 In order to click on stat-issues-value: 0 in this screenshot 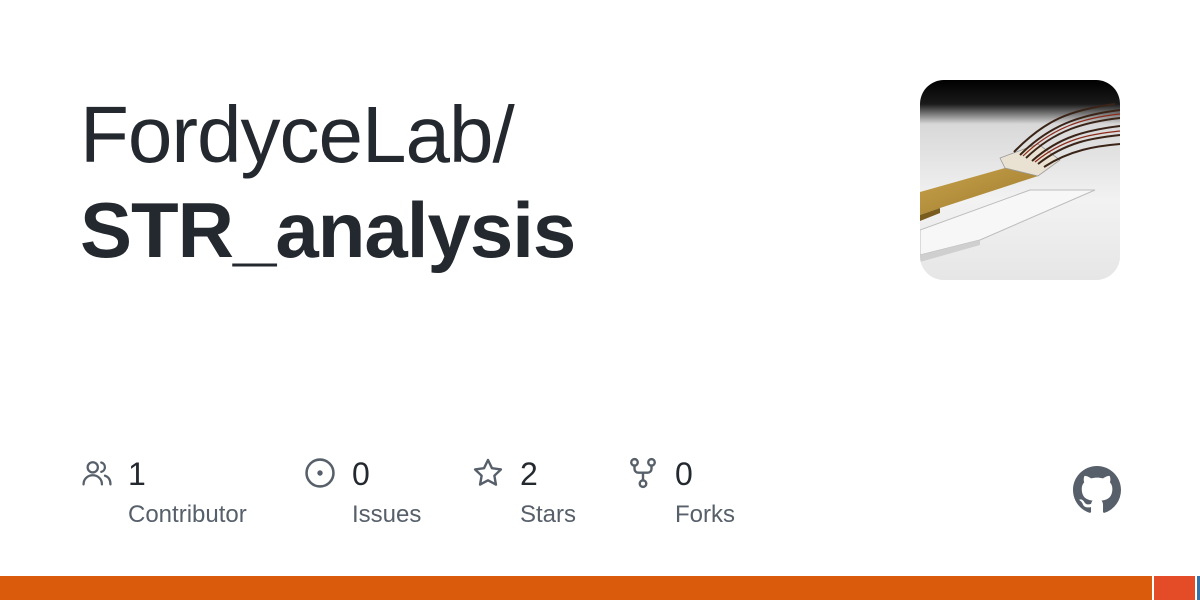, I will do `click(361, 474)`.